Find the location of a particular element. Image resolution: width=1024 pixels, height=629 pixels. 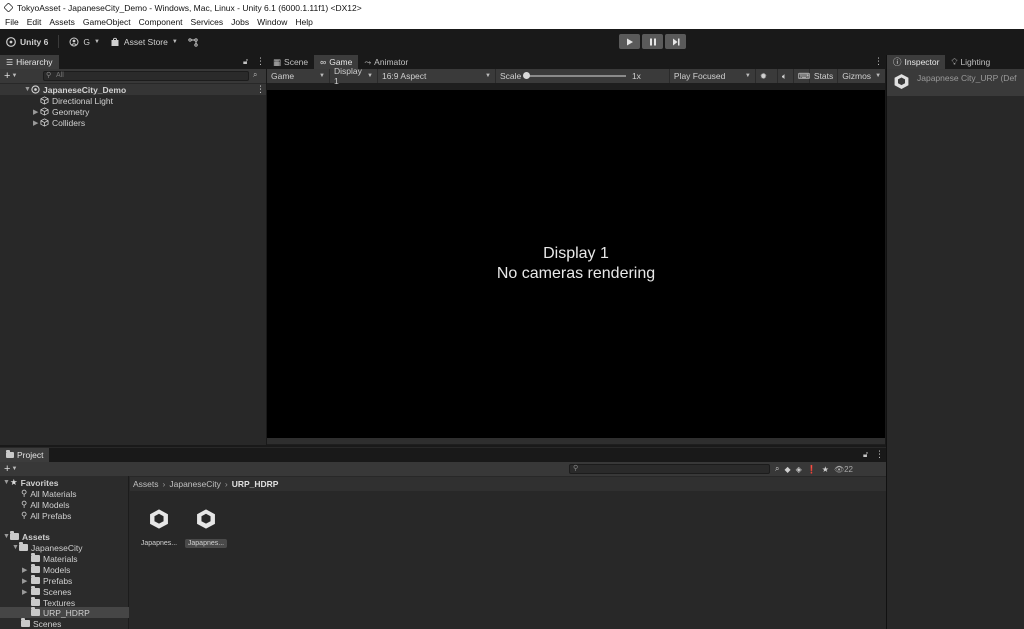

menu-assets: Assets is located at coordinates (62, 22).